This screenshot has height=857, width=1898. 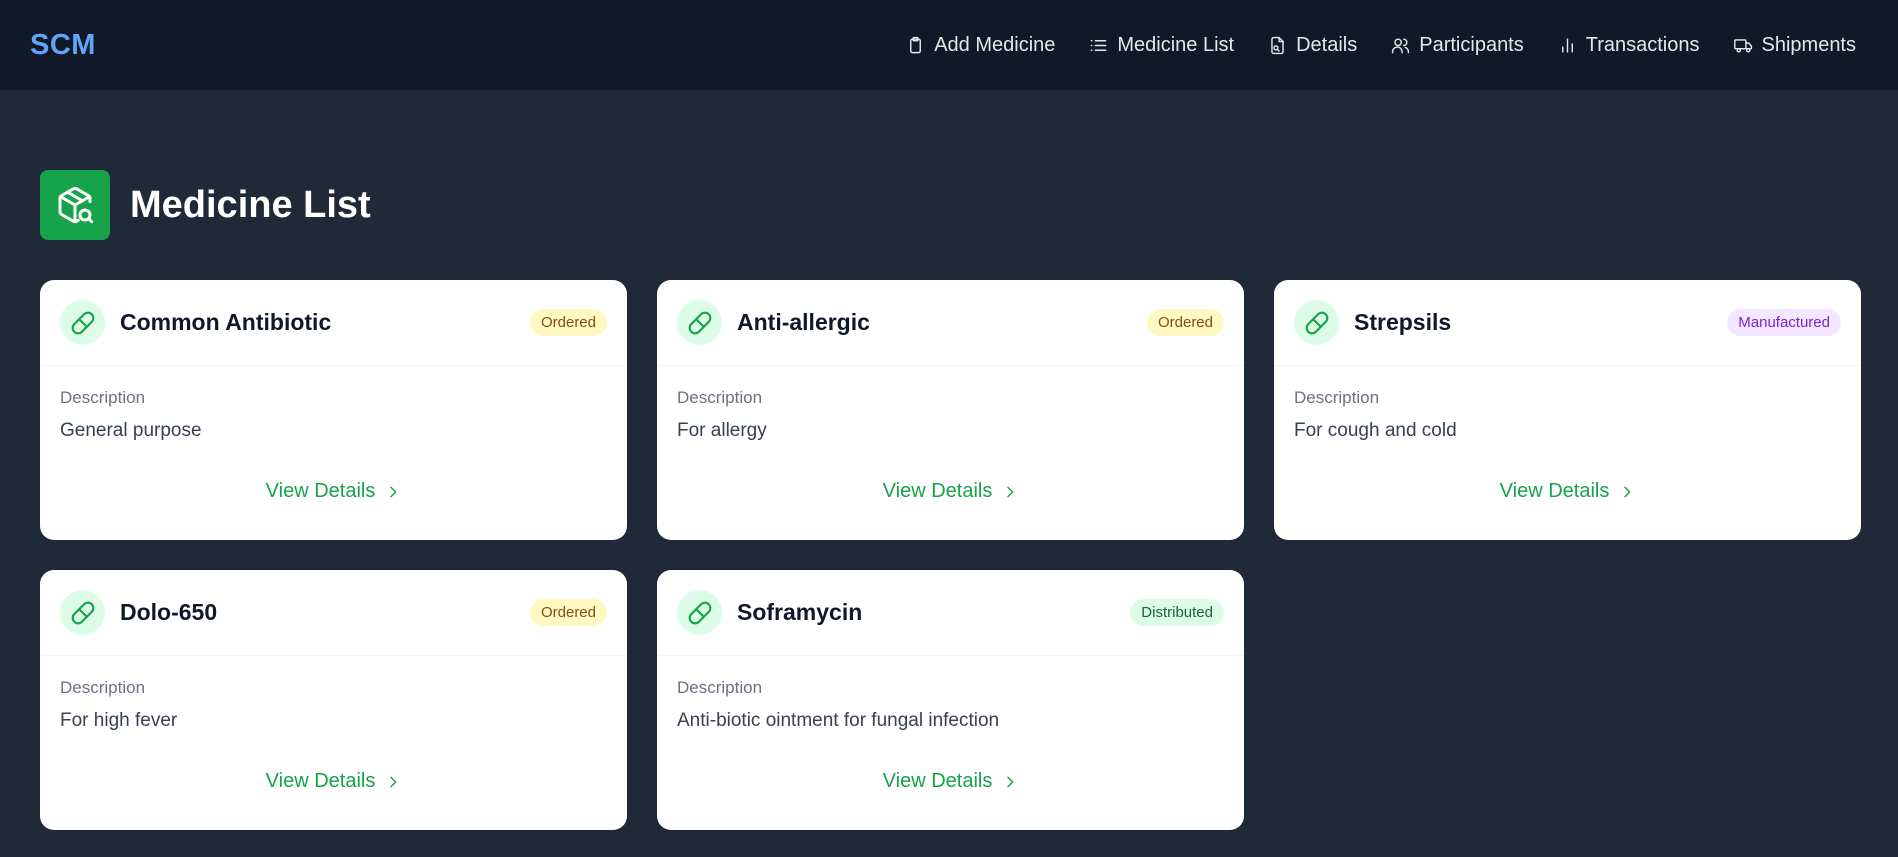 I want to click on card-header: Common Antibiotic Ordered, so click(x=333, y=323).